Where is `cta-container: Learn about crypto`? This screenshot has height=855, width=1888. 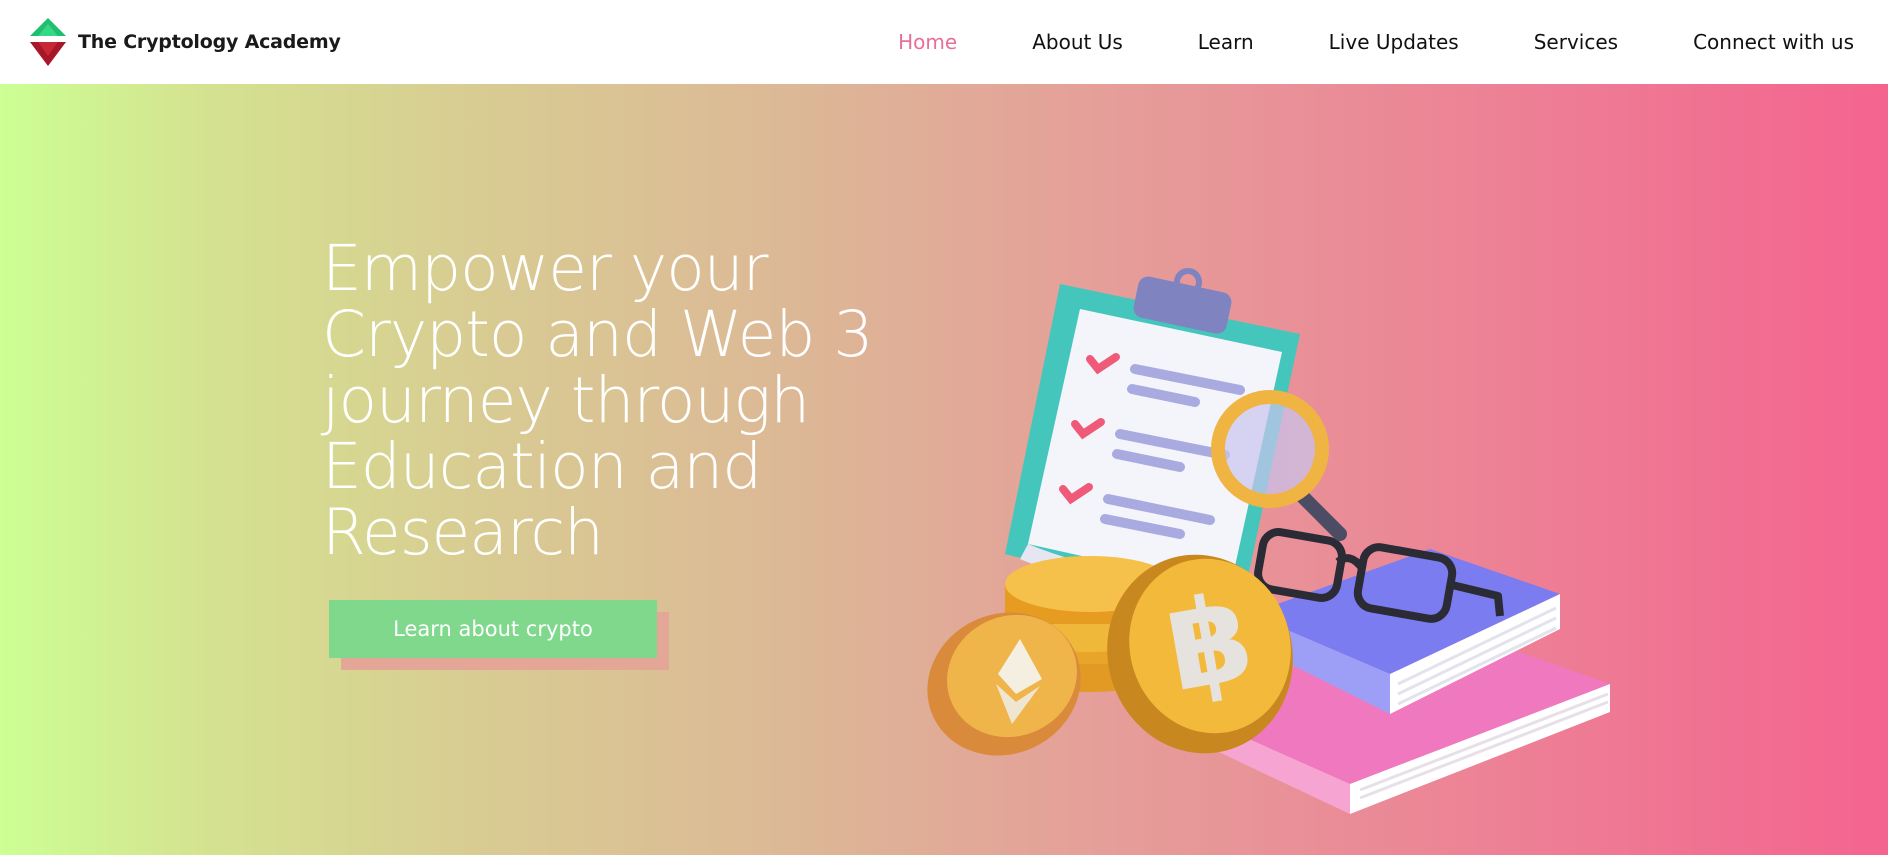 cta-container: Learn about crypto is located at coordinates (499, 636).